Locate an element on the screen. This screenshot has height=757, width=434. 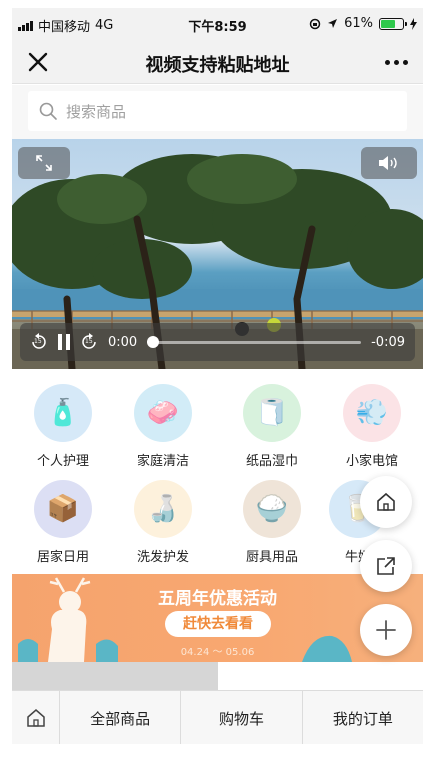
category-item: 🧴 个人护理 is located at coordinates (63, 426).